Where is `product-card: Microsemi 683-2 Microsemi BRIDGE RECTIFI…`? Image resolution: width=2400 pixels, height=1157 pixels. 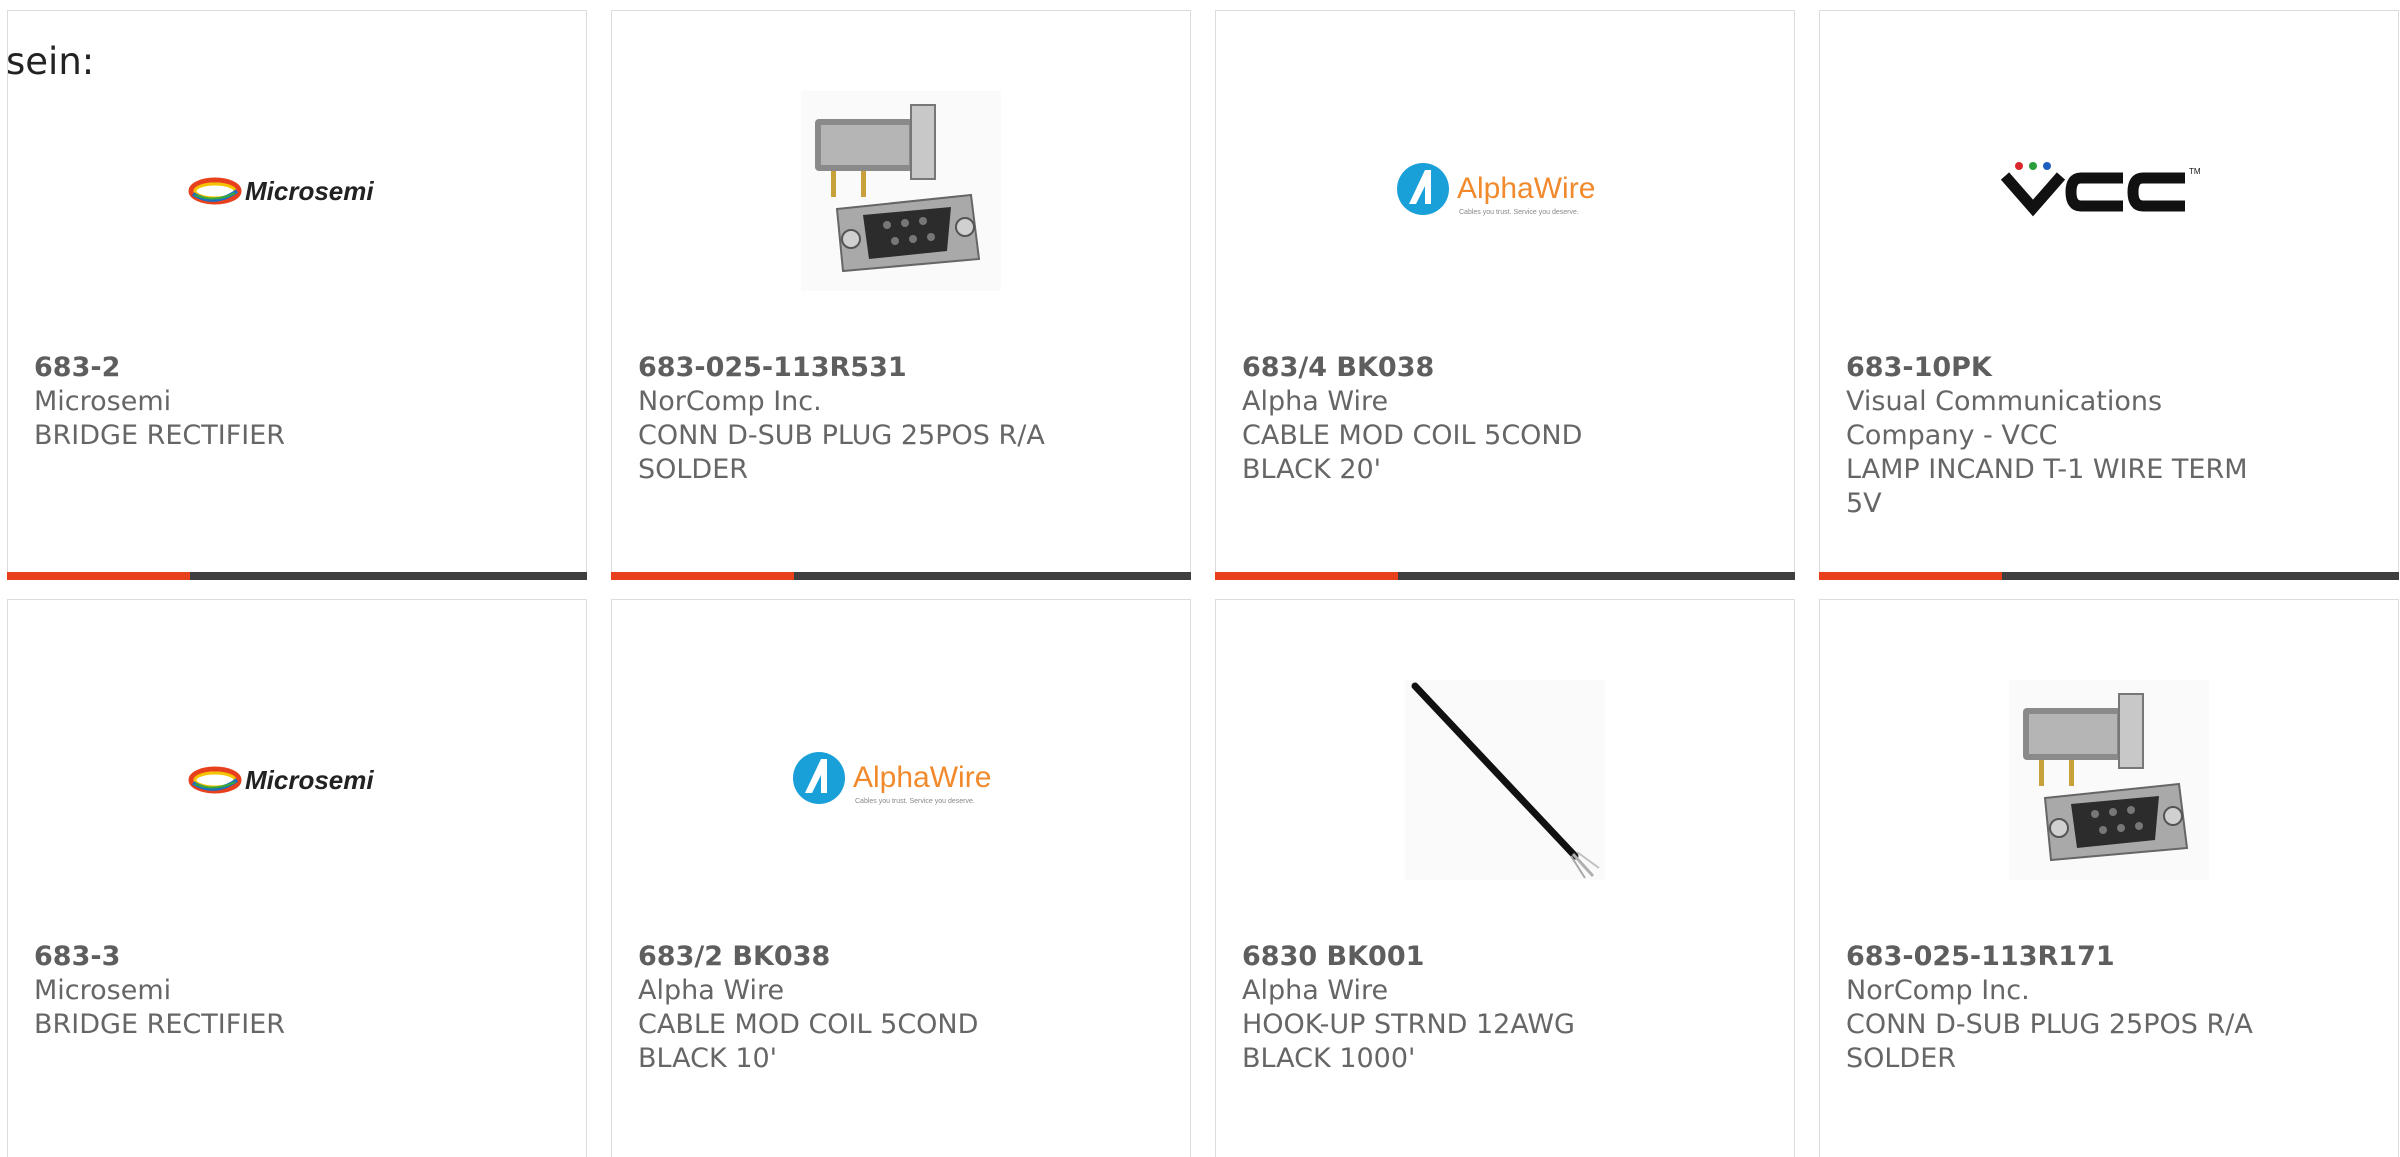
product-card: Microsemi 683-2 Microsemi BRIDGE RECTIFI… is located at coordinates (297, 295).